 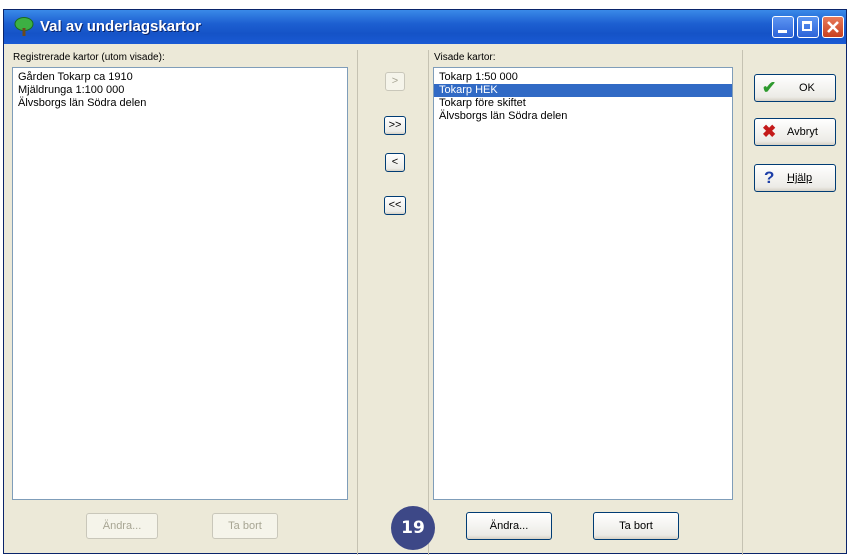 I want to click on remove-one-button: <, so click(x=395, y=162).